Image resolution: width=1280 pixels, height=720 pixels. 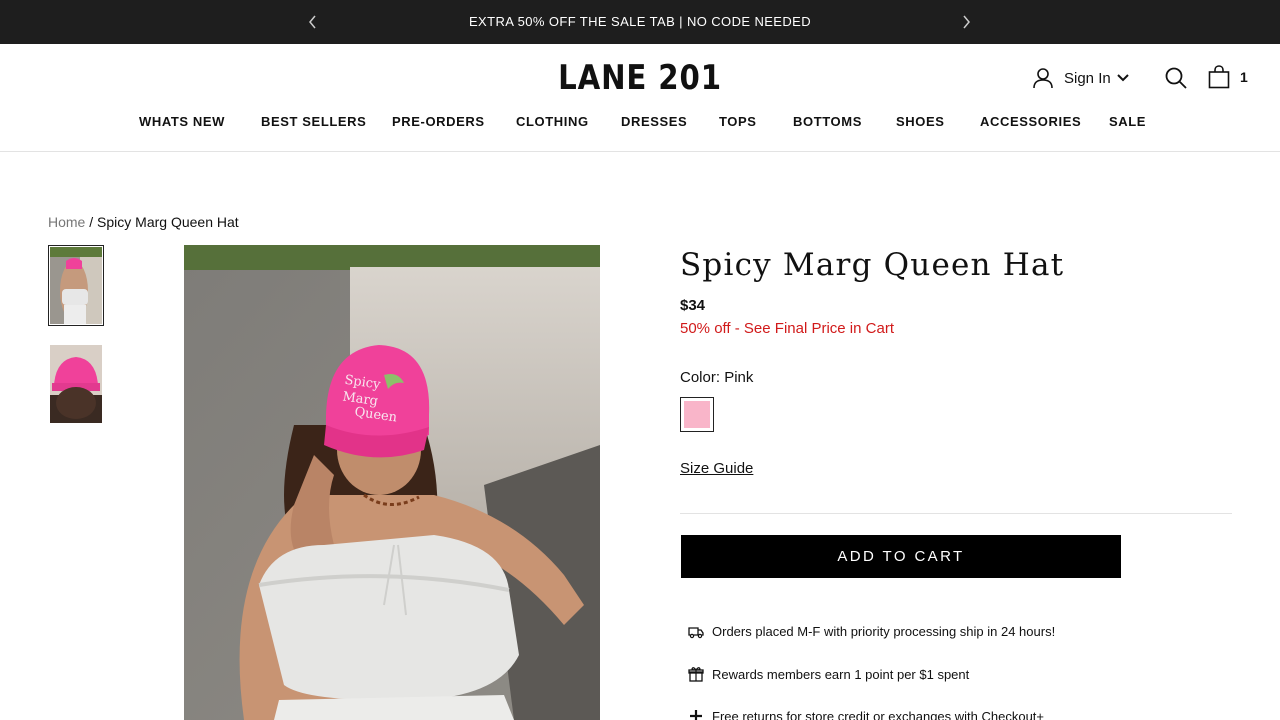 What do you see at coordinates (1043, 78) in the screenshot?
I see `user-icon` at bounding box center [1043, 78].